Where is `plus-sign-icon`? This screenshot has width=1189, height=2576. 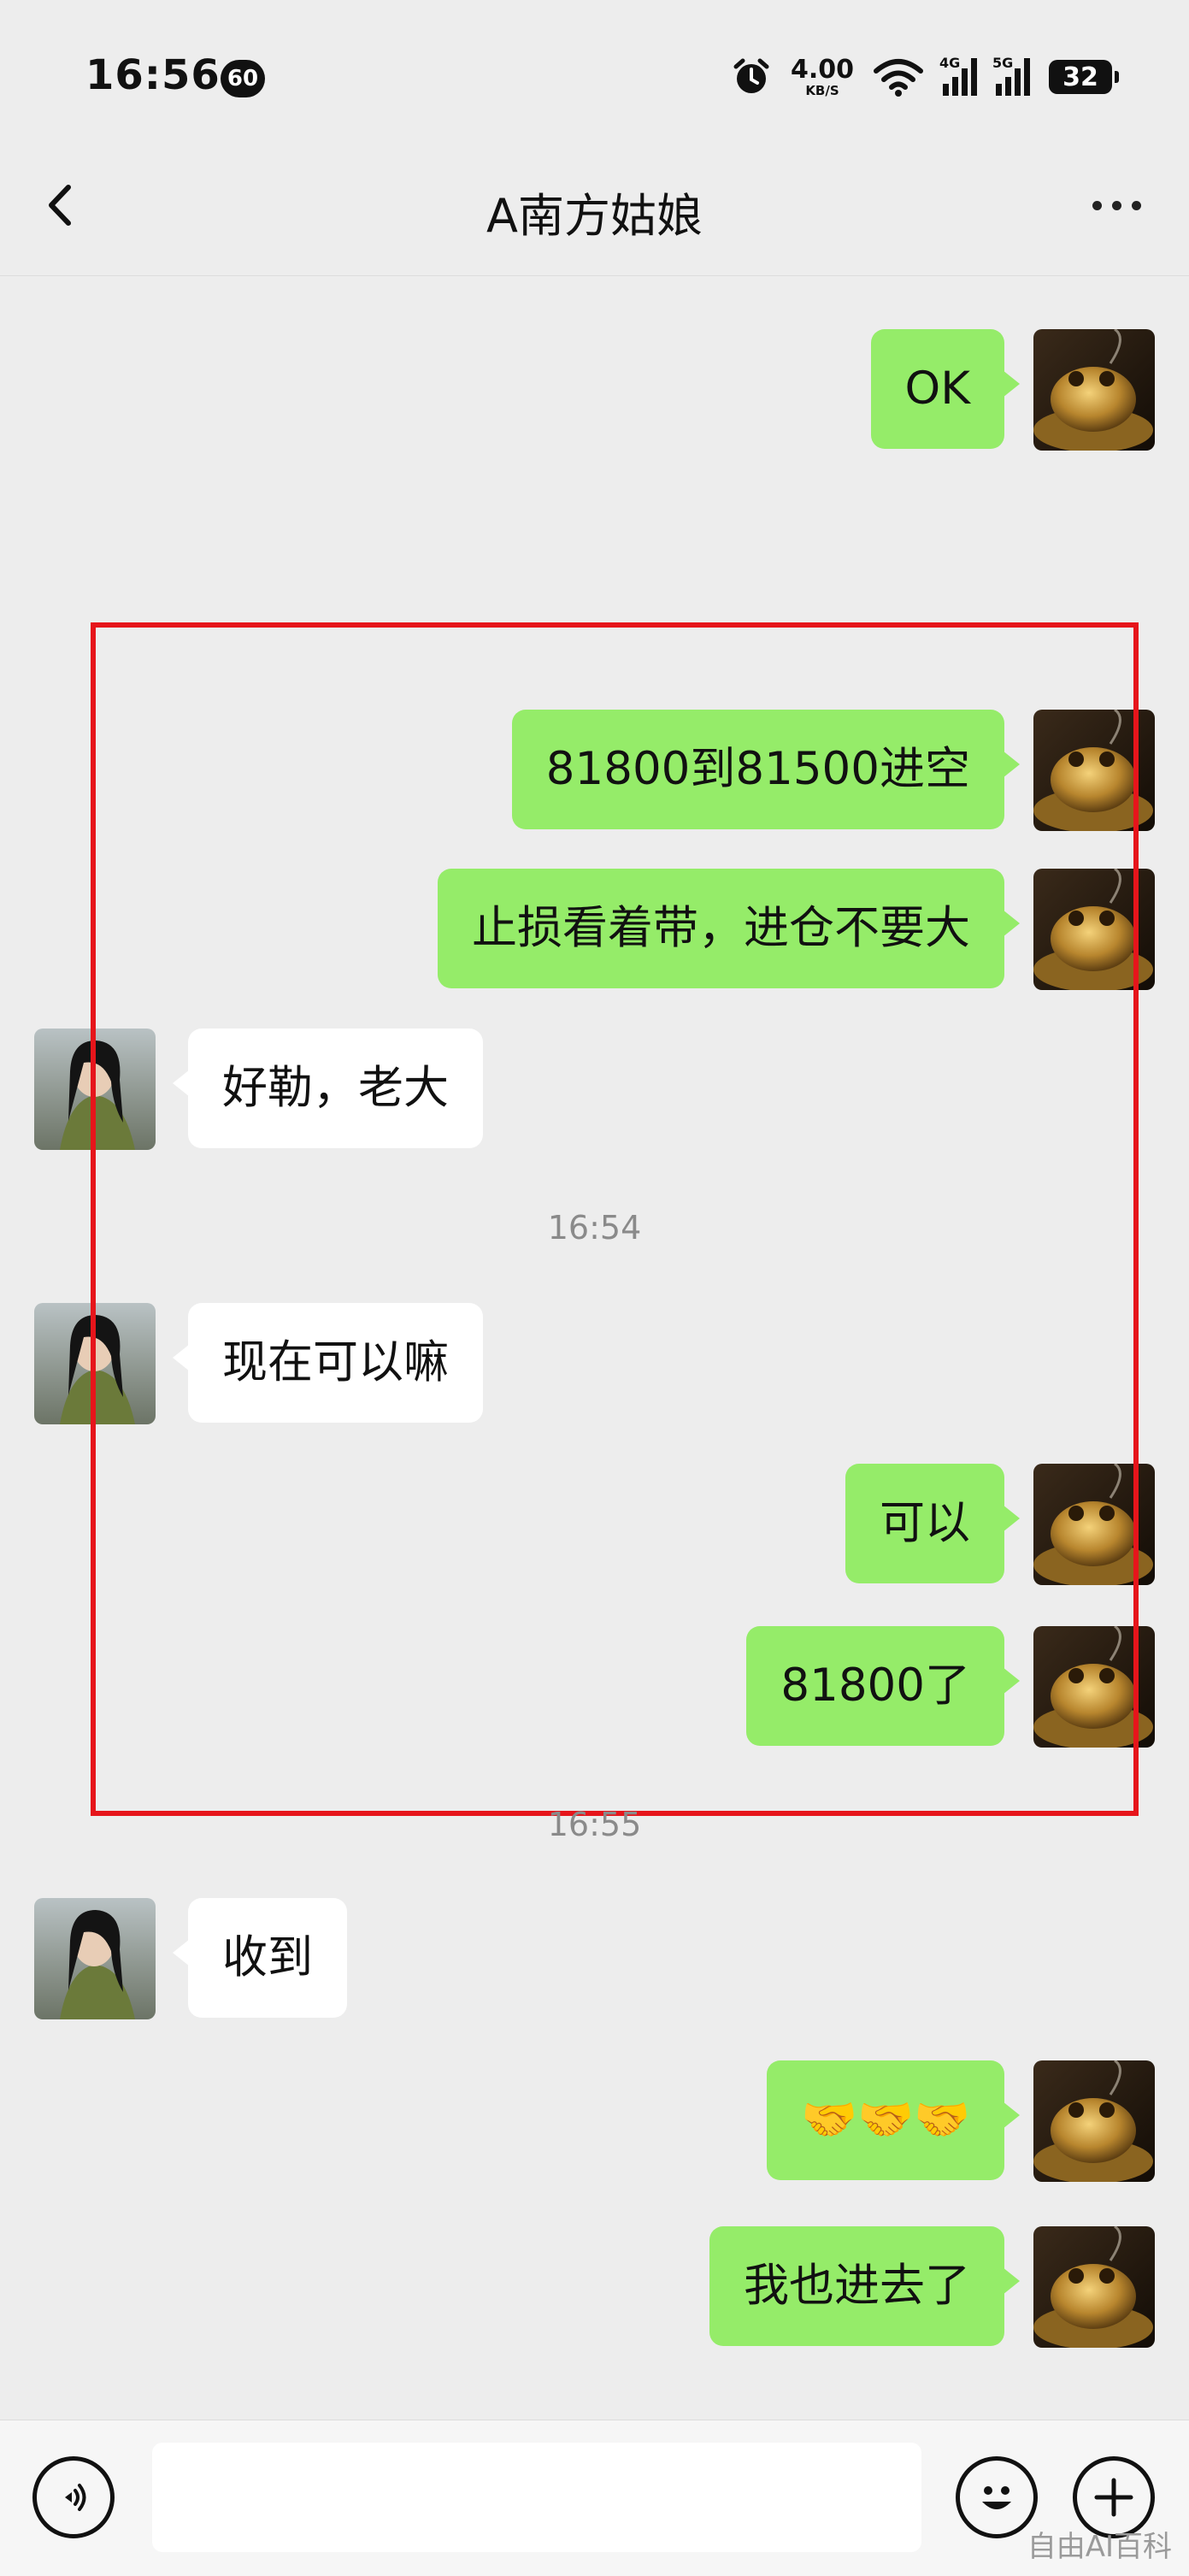
plus-sign-icon is located at coordinates (1113, 2497).